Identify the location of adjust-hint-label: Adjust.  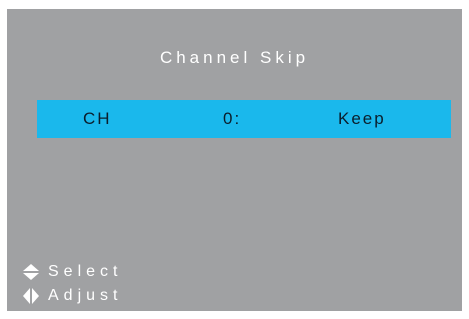
(85, 295).